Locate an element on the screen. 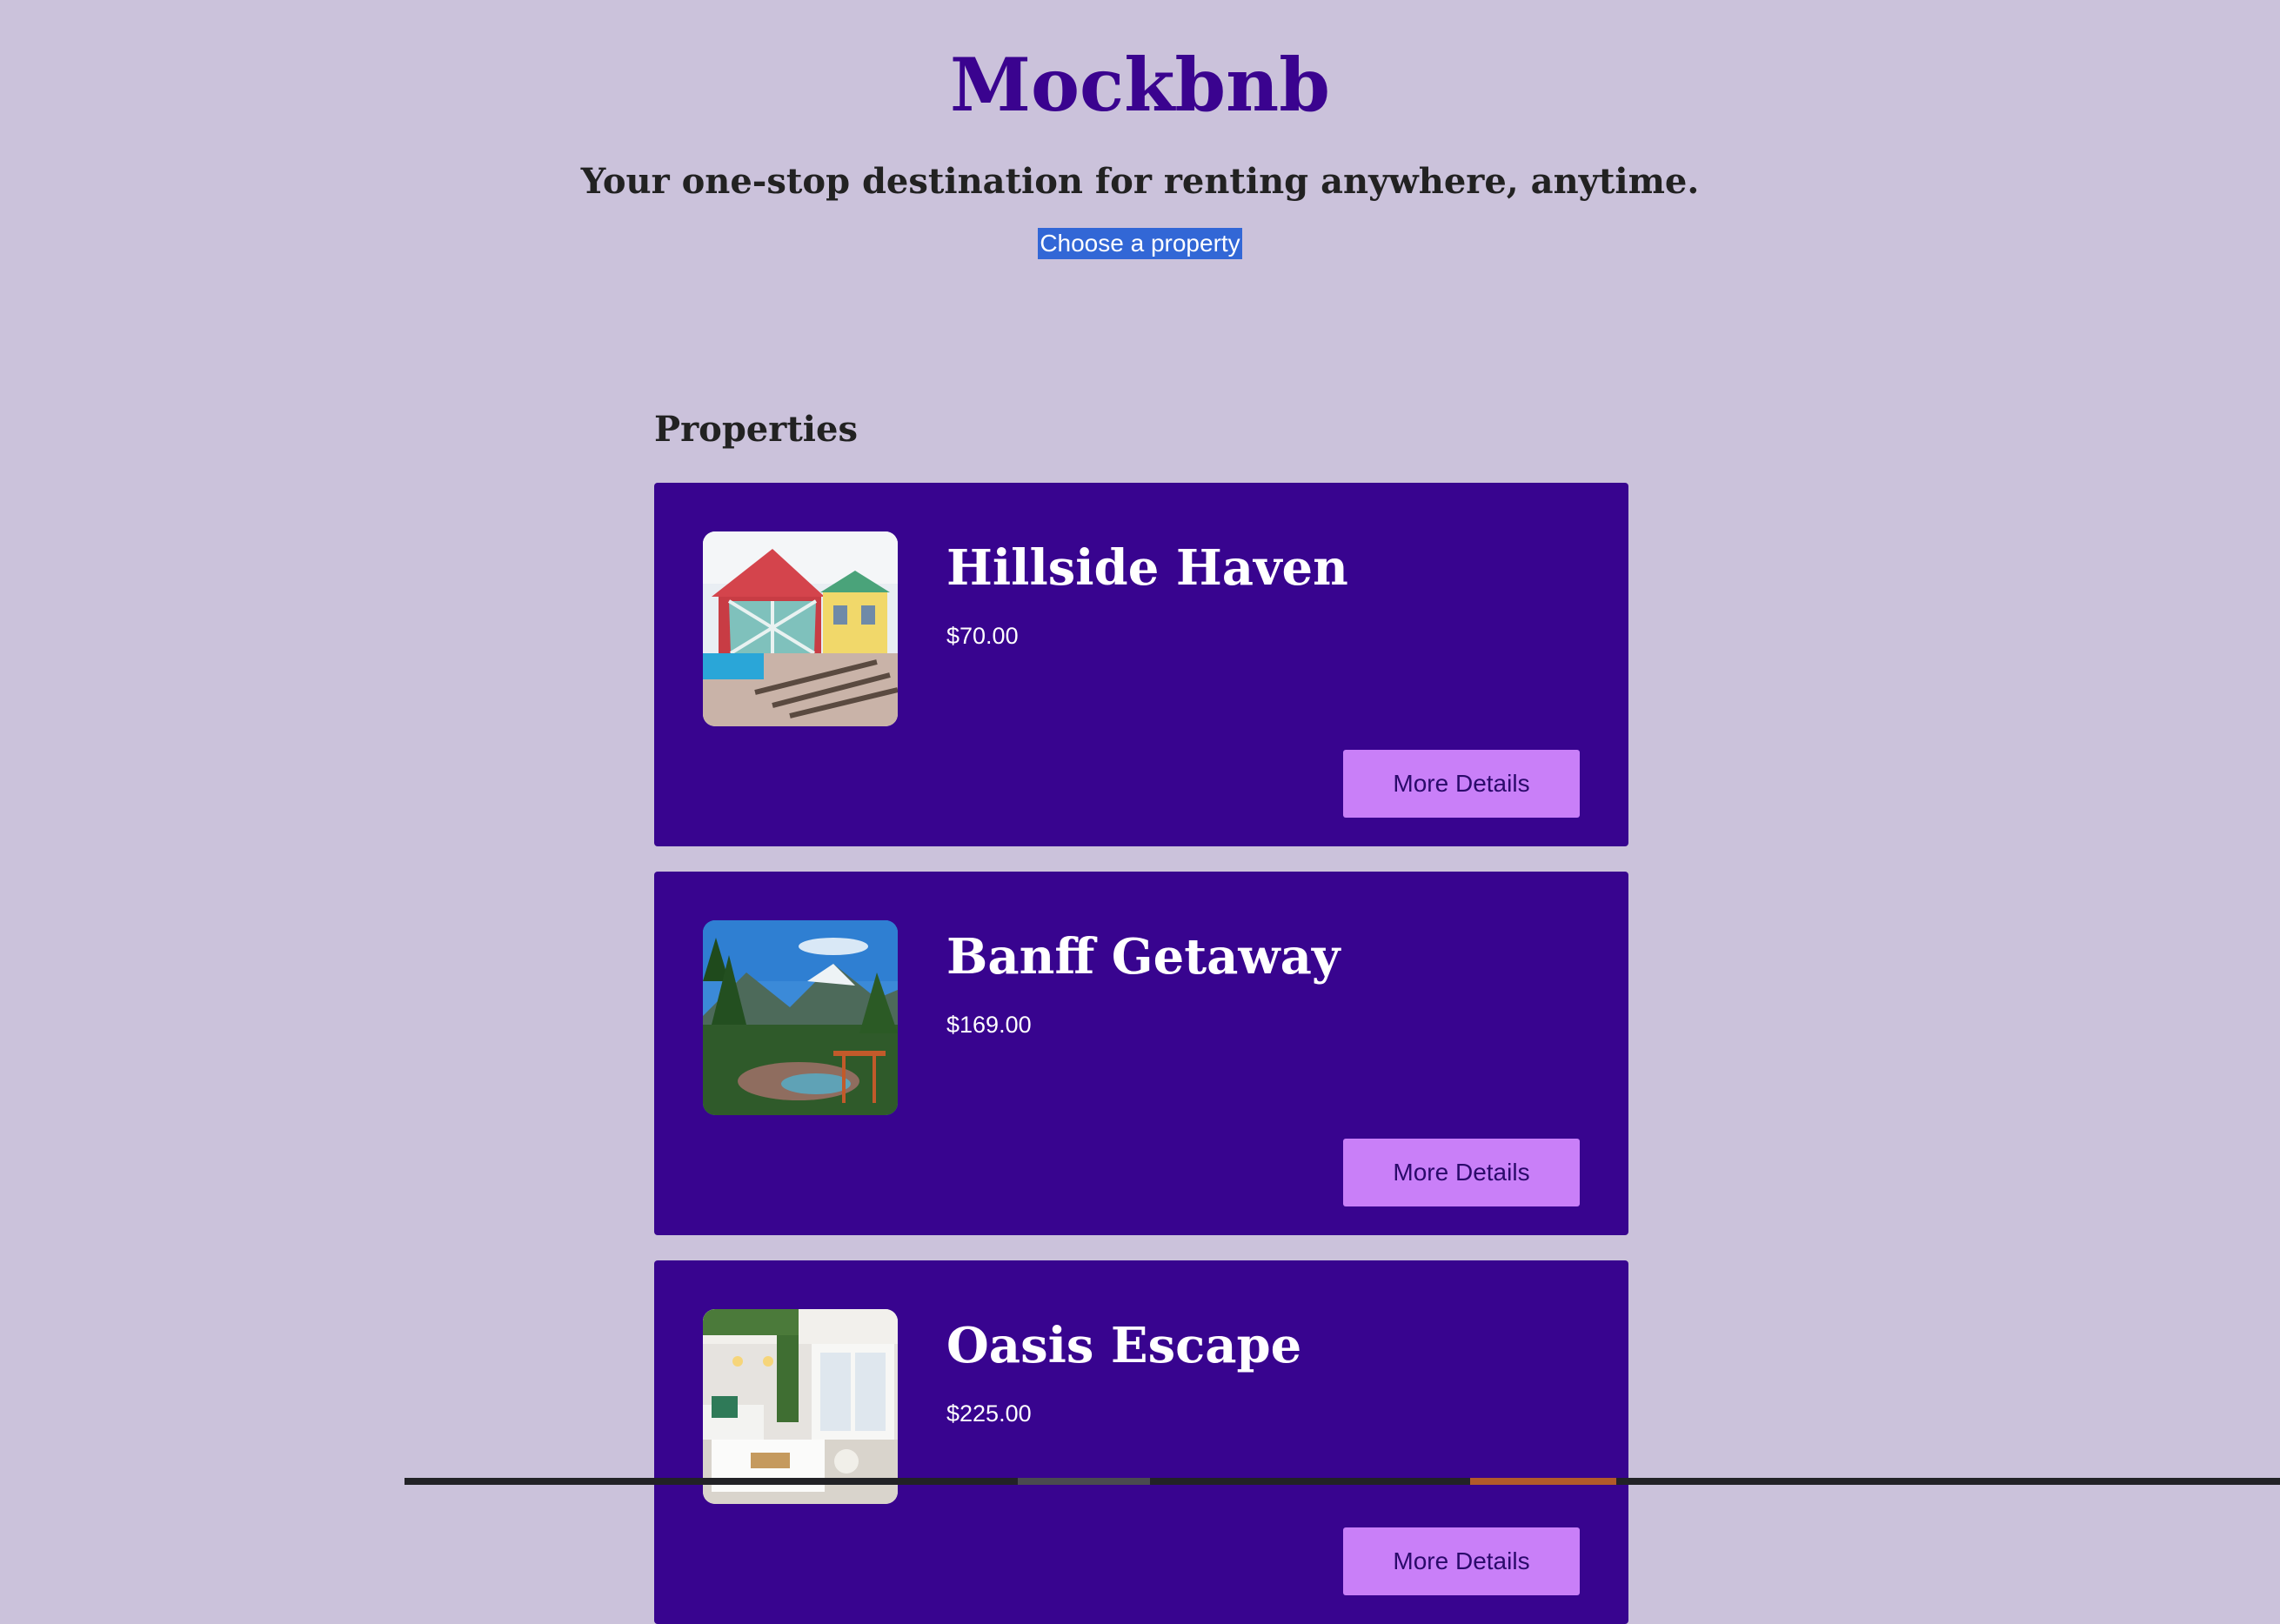 The image size is (2280, 1624). property-card-oasis-escape: Oasis Escape $225.00 More Details is located at coordinates (1141, 1442).